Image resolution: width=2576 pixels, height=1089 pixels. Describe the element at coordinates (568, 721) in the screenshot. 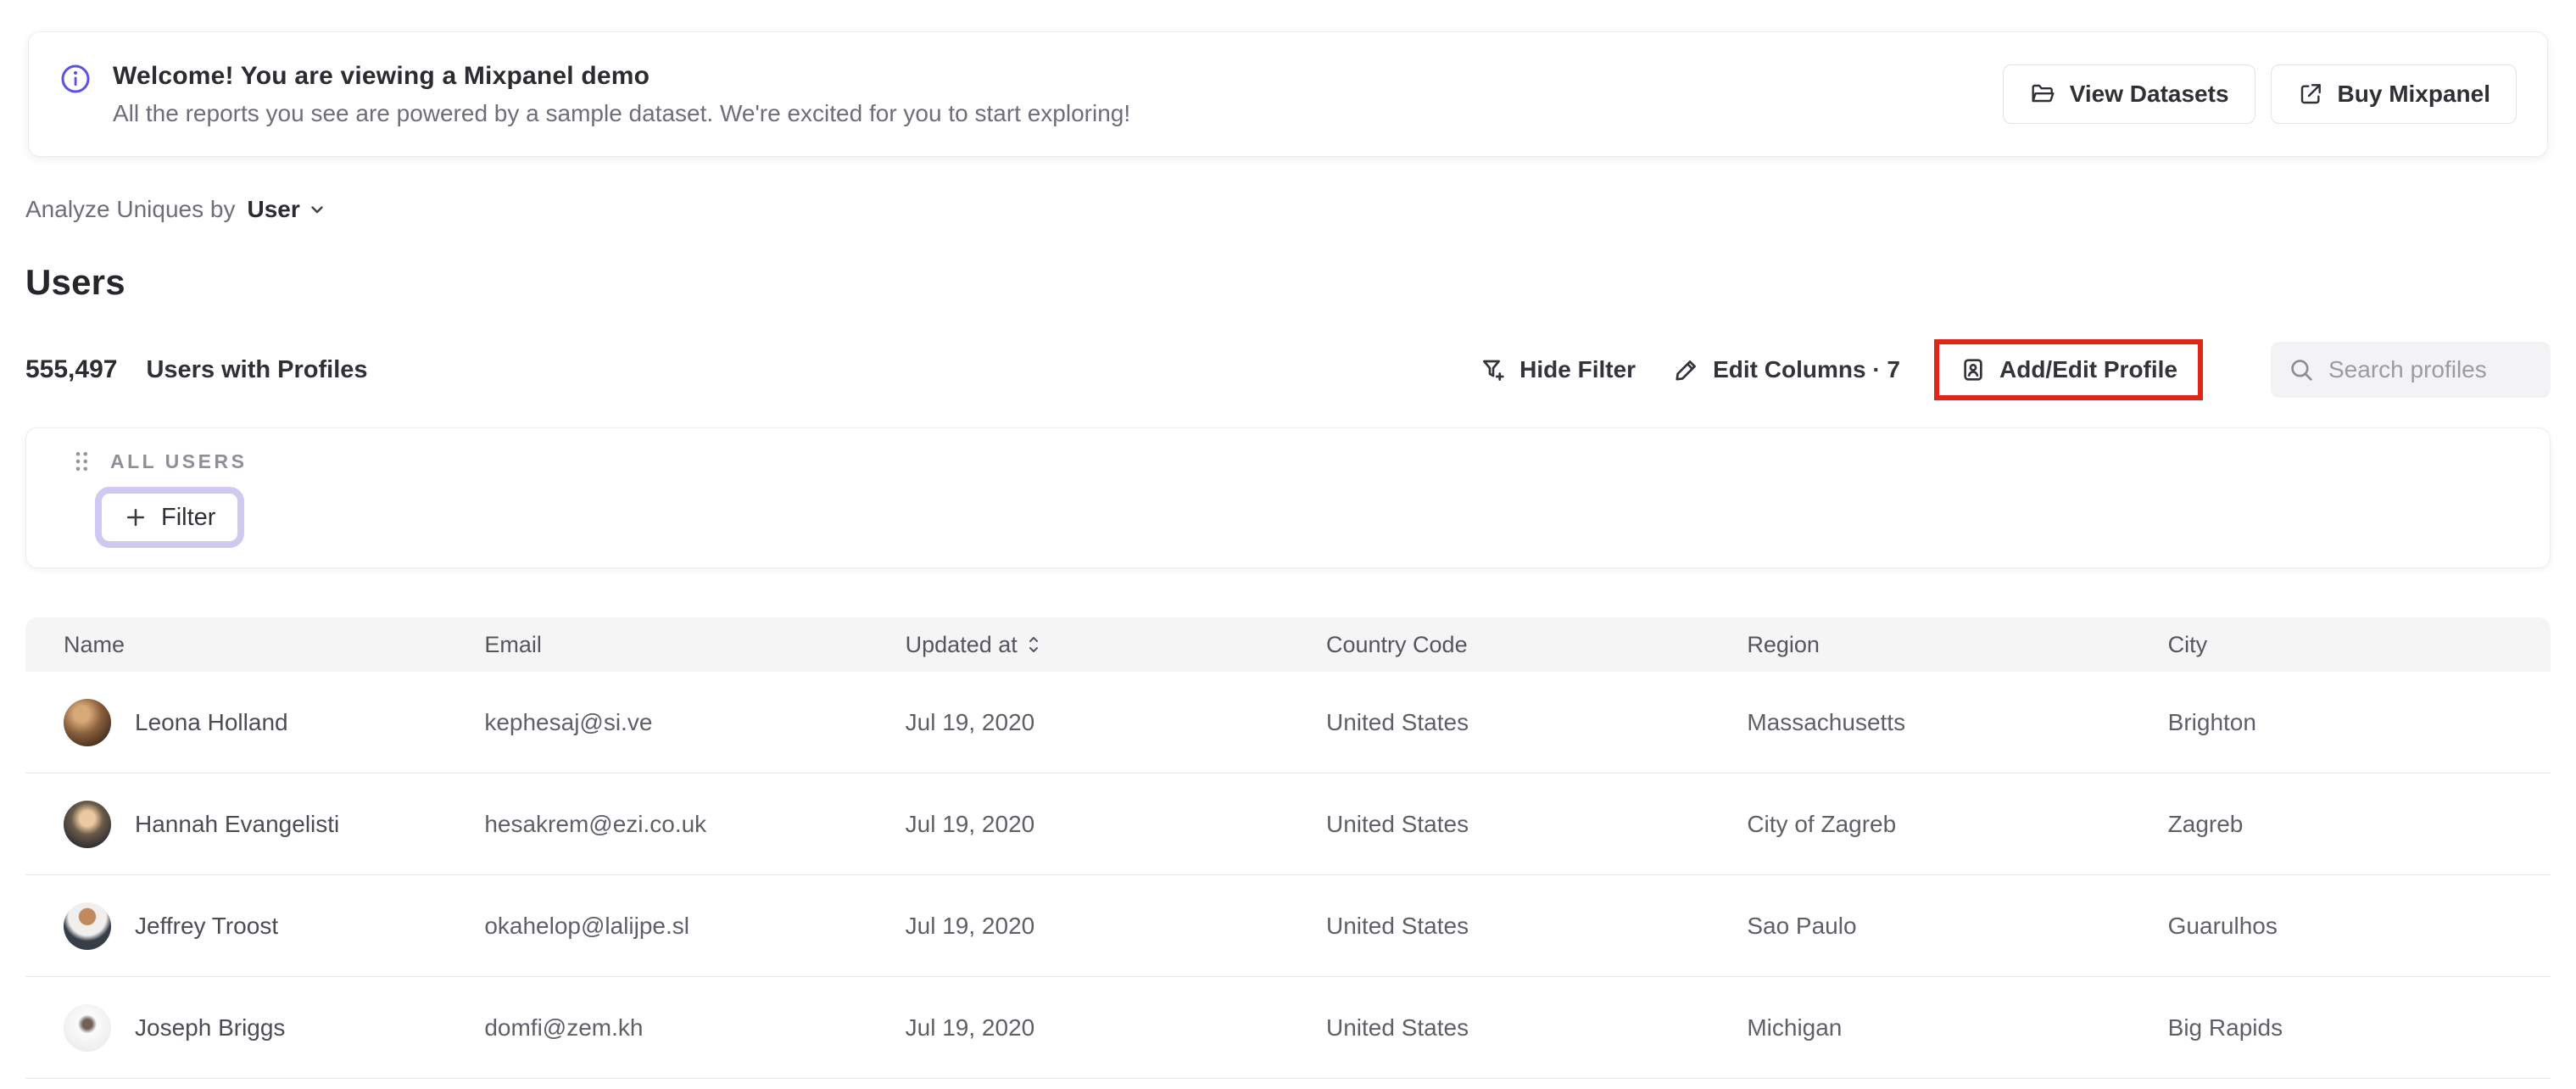

I see `user-email: kephesaj@si.ve` at that location.